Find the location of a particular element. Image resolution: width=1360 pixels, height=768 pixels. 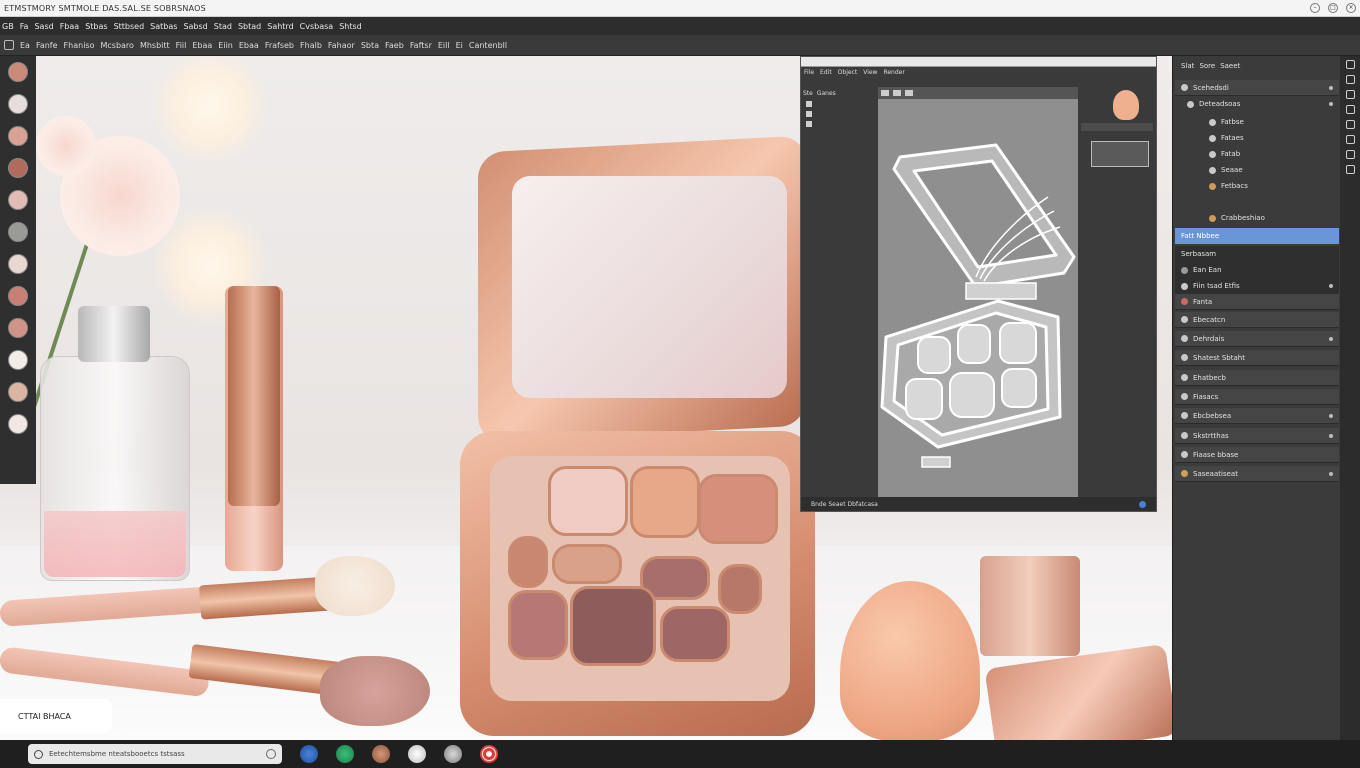

properties-header: Fiin tsad Etfis is located at coordinates (1257, 286).